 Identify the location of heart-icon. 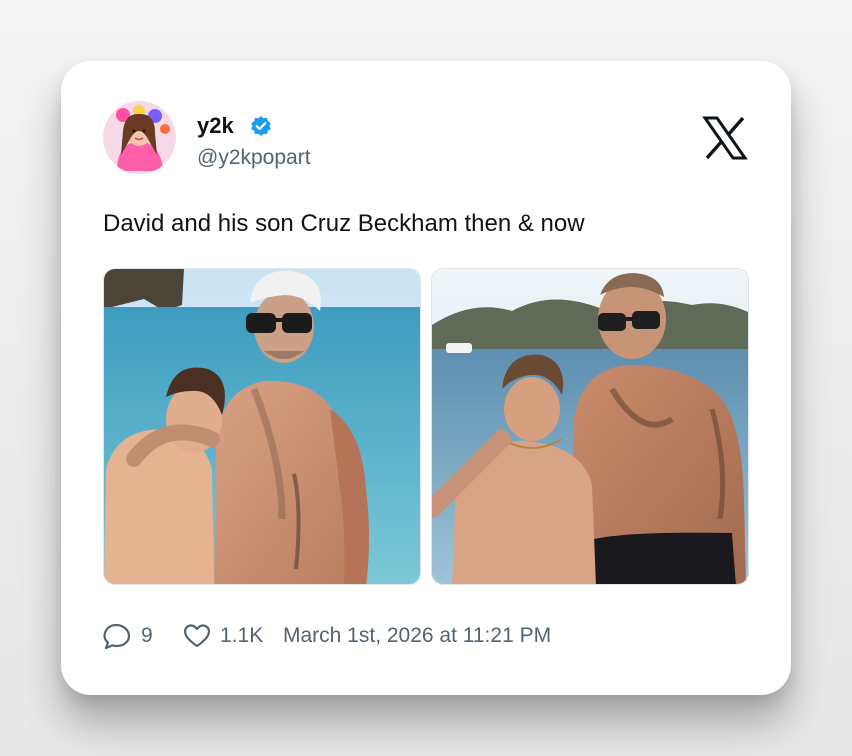
(197, 636).